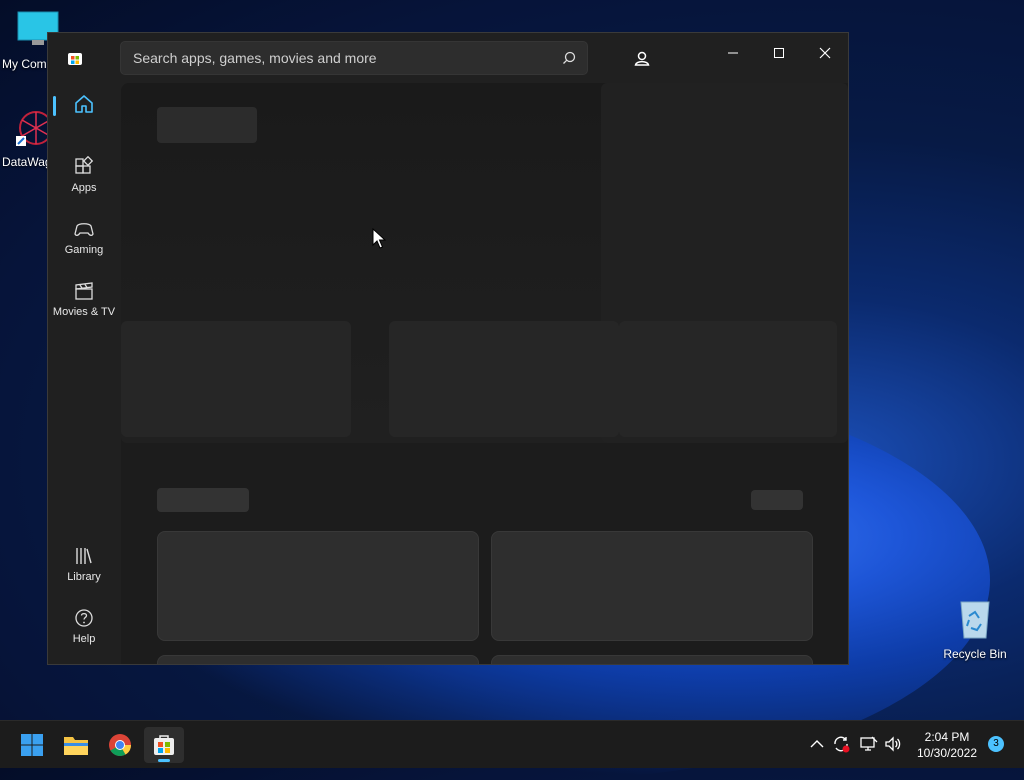  Describe the element at coordinates (84, 175) in the screenshot. I see `nav-item-apps: Apps` at that location.